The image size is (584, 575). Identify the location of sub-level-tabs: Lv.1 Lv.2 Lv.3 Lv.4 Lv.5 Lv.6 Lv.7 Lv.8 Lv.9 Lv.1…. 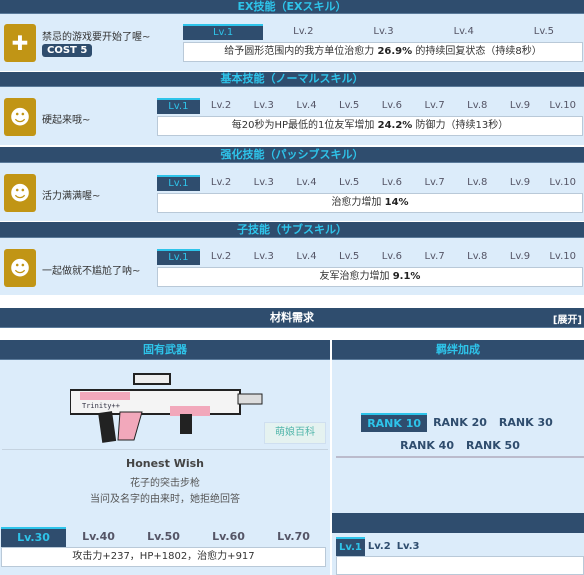
(370, 257).